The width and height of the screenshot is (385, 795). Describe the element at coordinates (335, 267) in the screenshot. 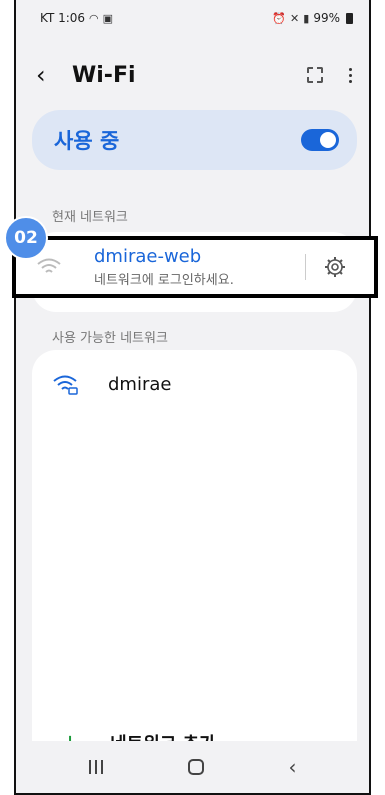

I see `gear-icon` at that location.